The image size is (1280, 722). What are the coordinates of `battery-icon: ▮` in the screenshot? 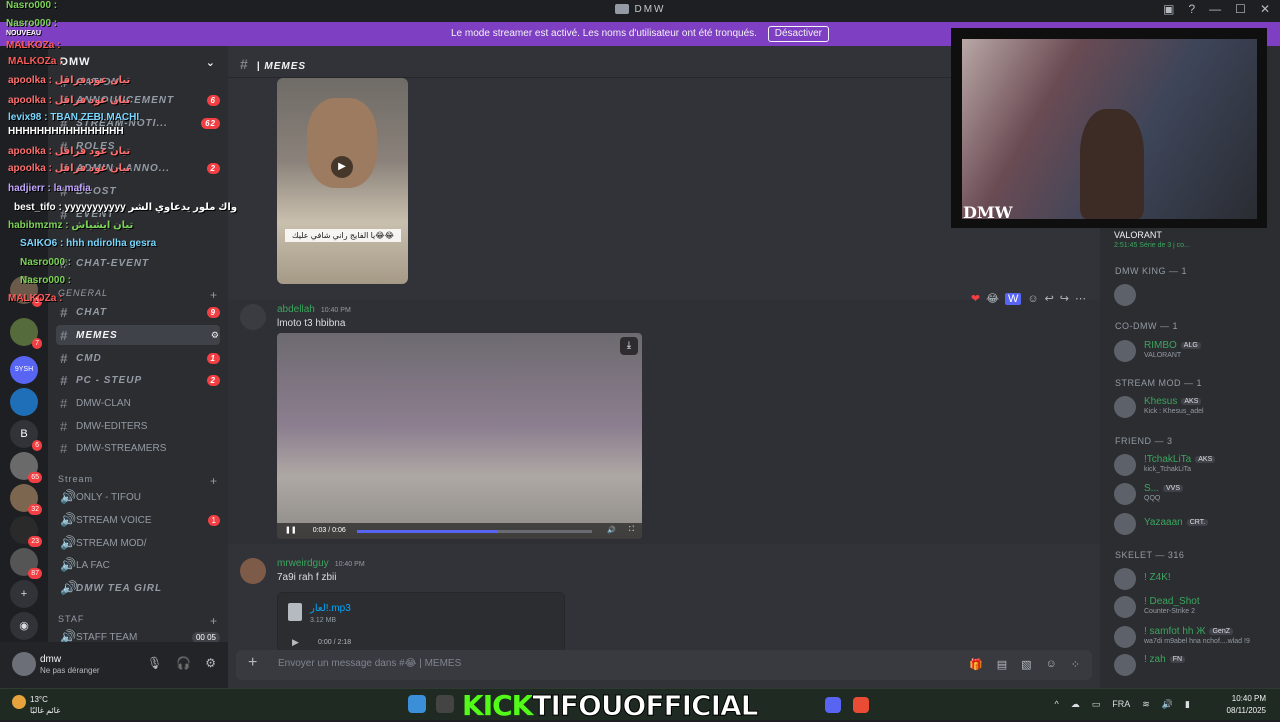 It's located at (1187, 704).